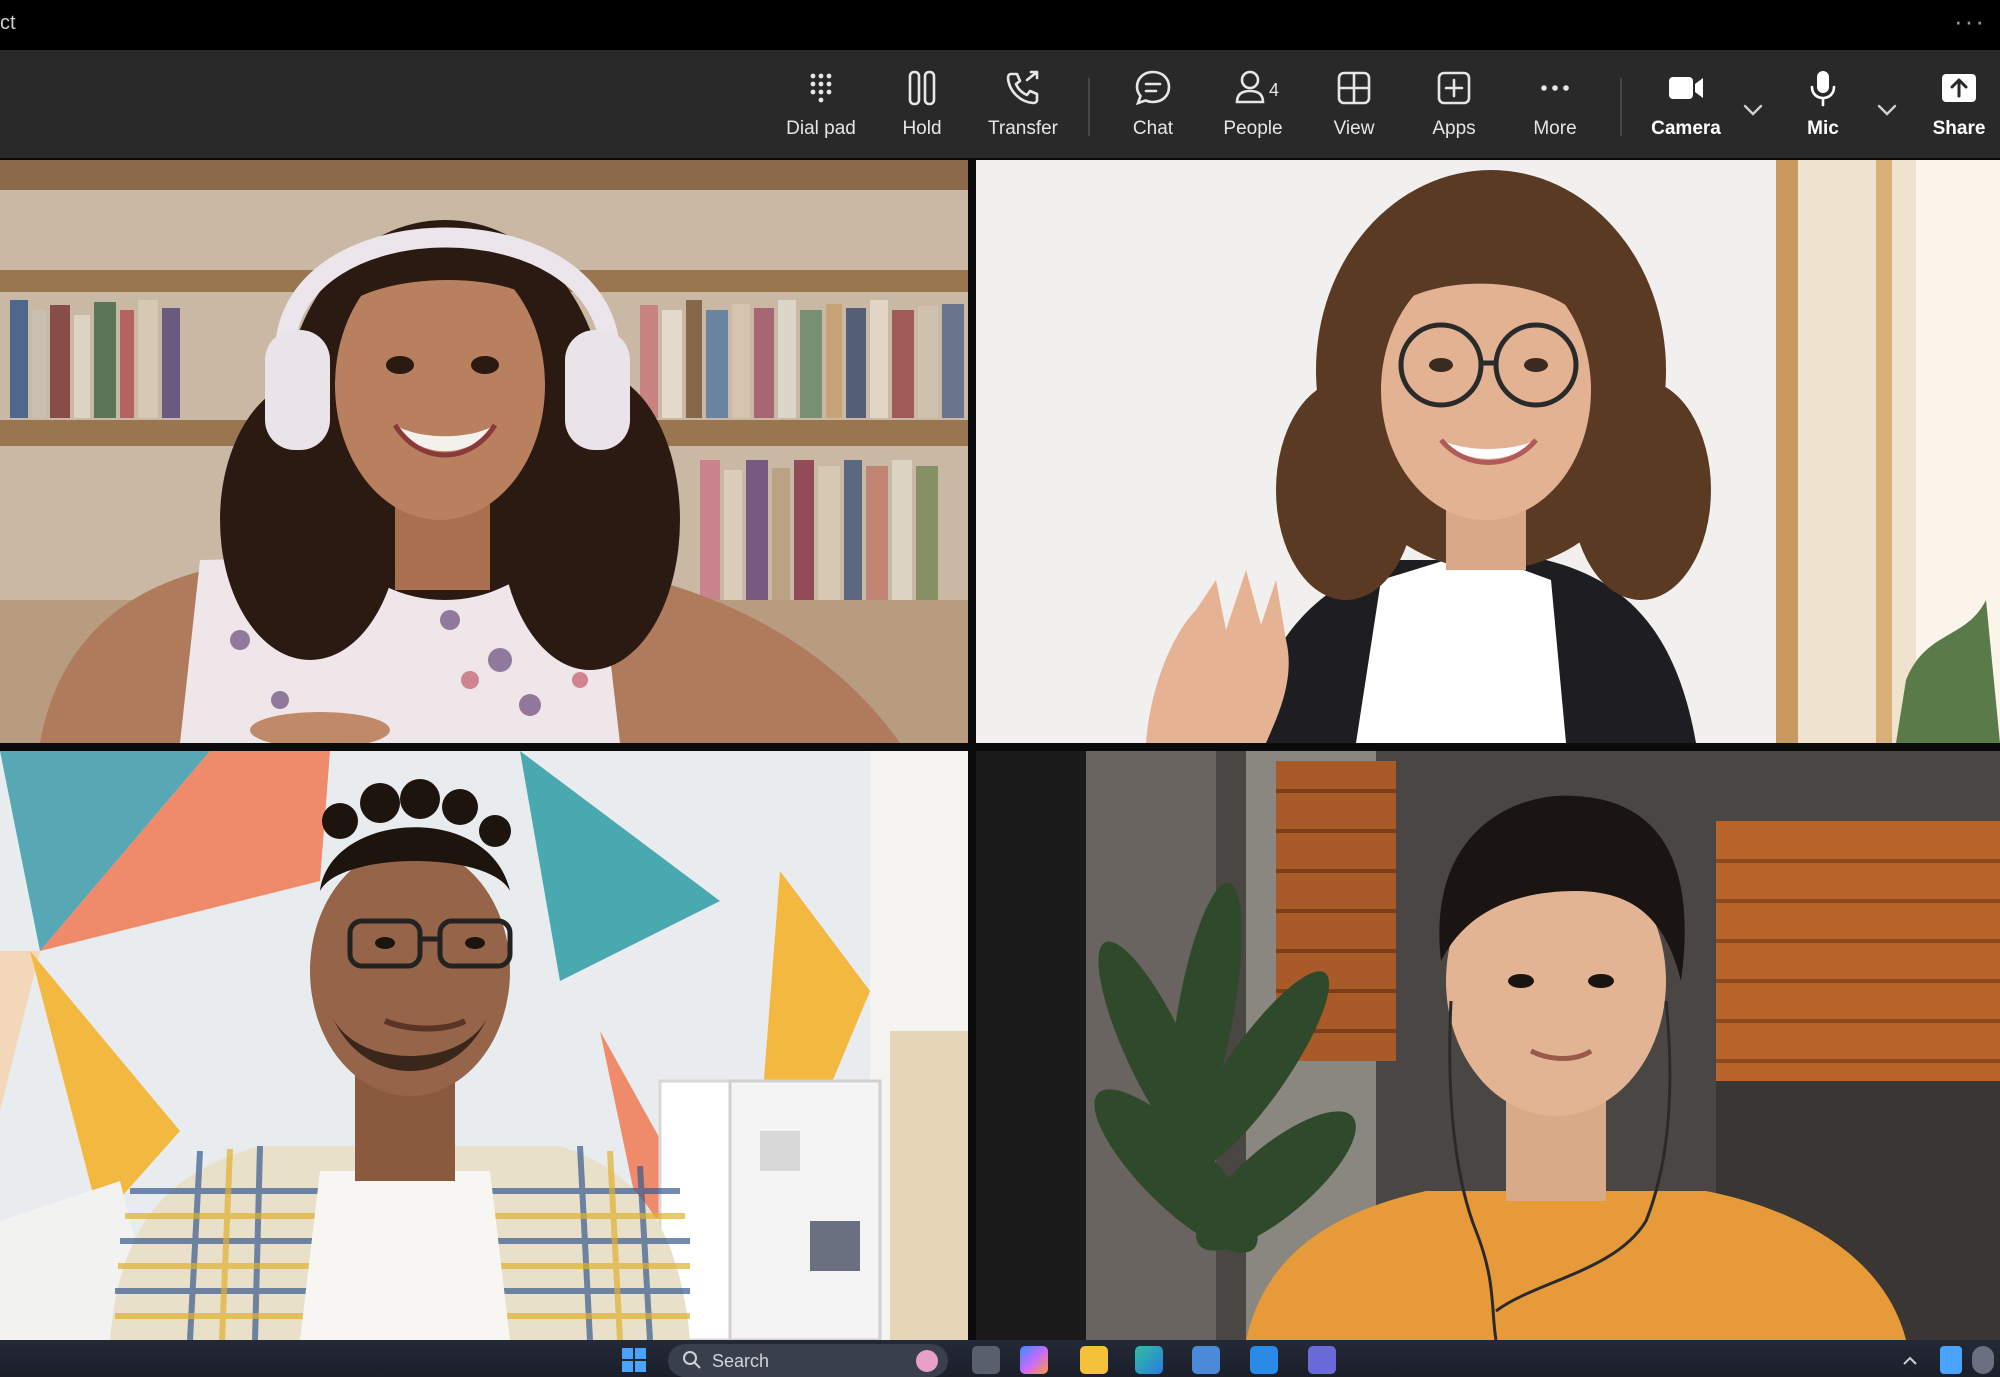  Describe the element at coordinates (1555, 107) in the screenshot. I see `more-button: More` at that location.